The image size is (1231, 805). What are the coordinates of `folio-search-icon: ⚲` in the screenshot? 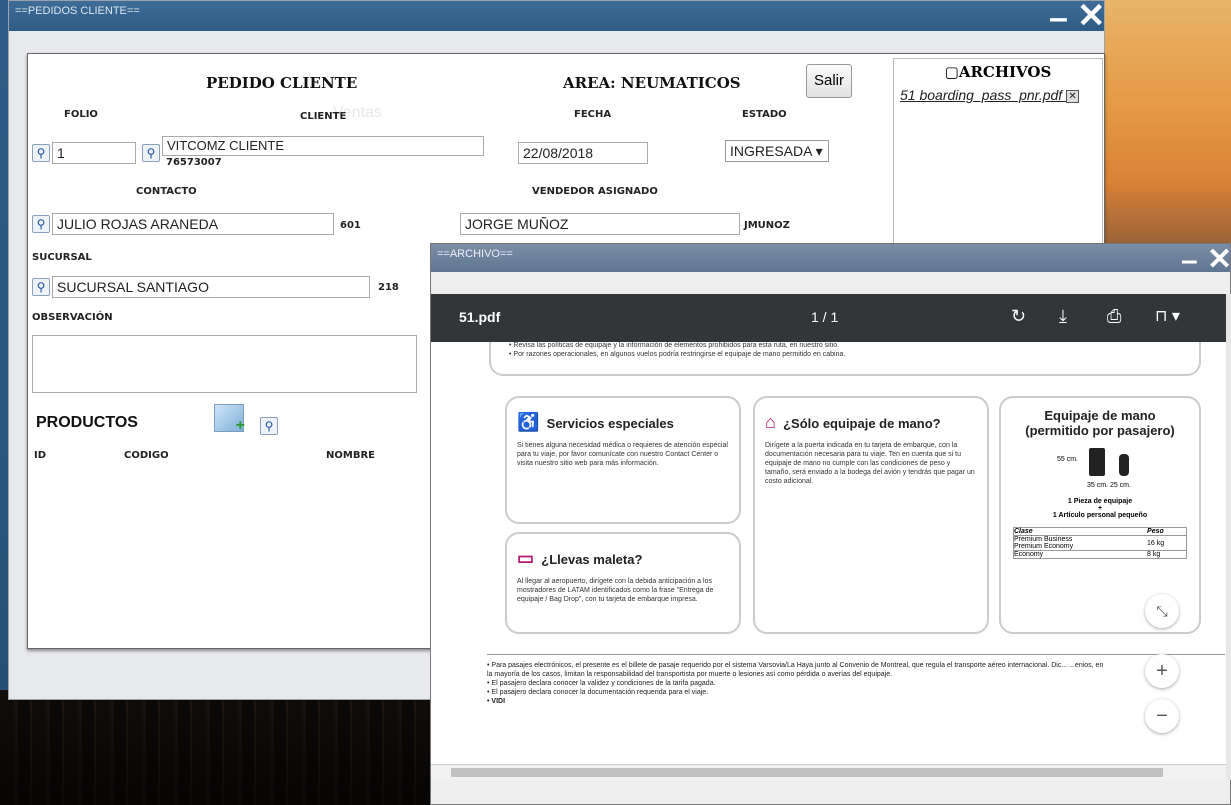 It's located at (41, 153).